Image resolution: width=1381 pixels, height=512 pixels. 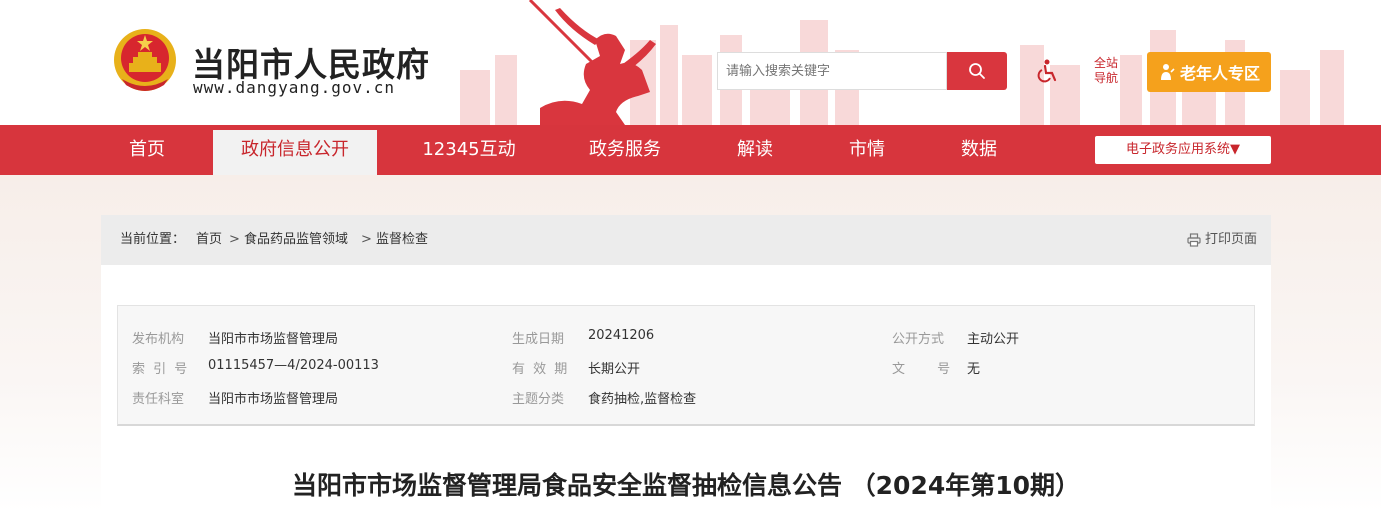 I want to click on print-page-label: 打印页面, so click(x=1230, y=239).